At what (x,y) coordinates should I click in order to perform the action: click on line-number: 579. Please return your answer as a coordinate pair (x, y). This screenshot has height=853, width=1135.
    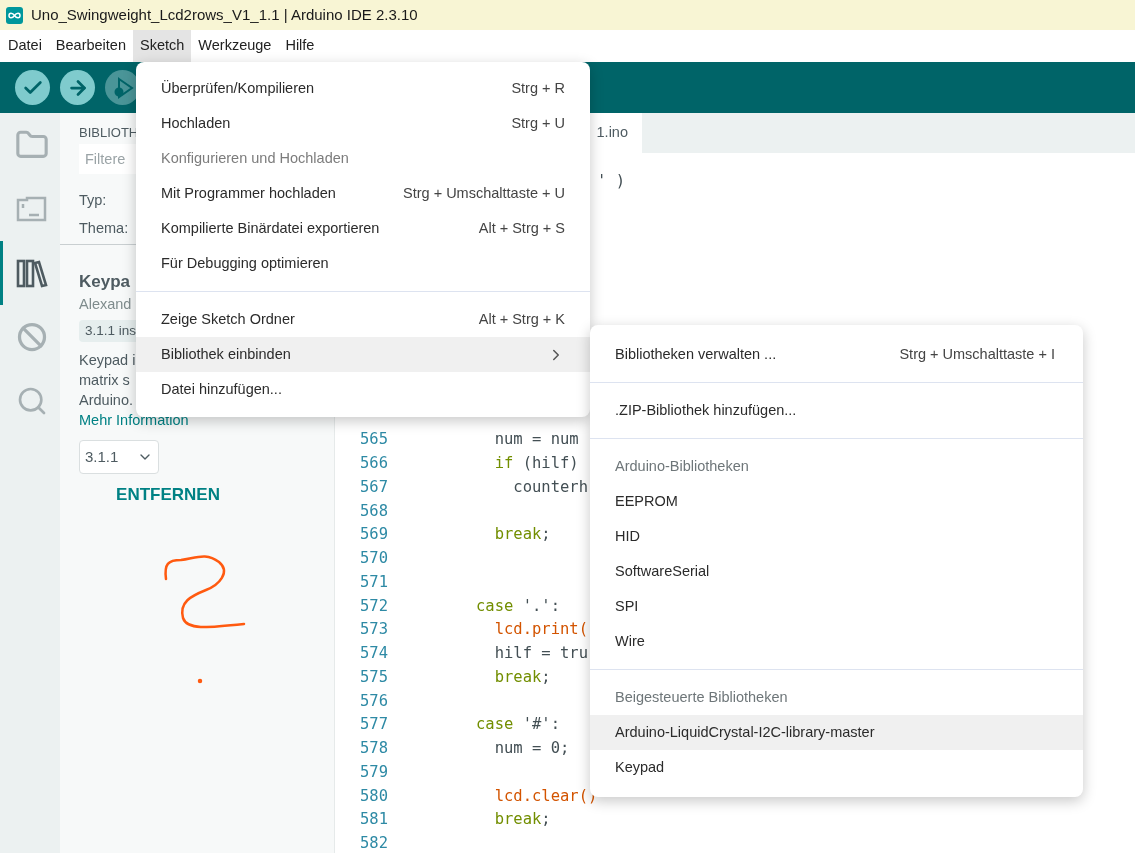
    Looking at the image, I should click on (373, 772).